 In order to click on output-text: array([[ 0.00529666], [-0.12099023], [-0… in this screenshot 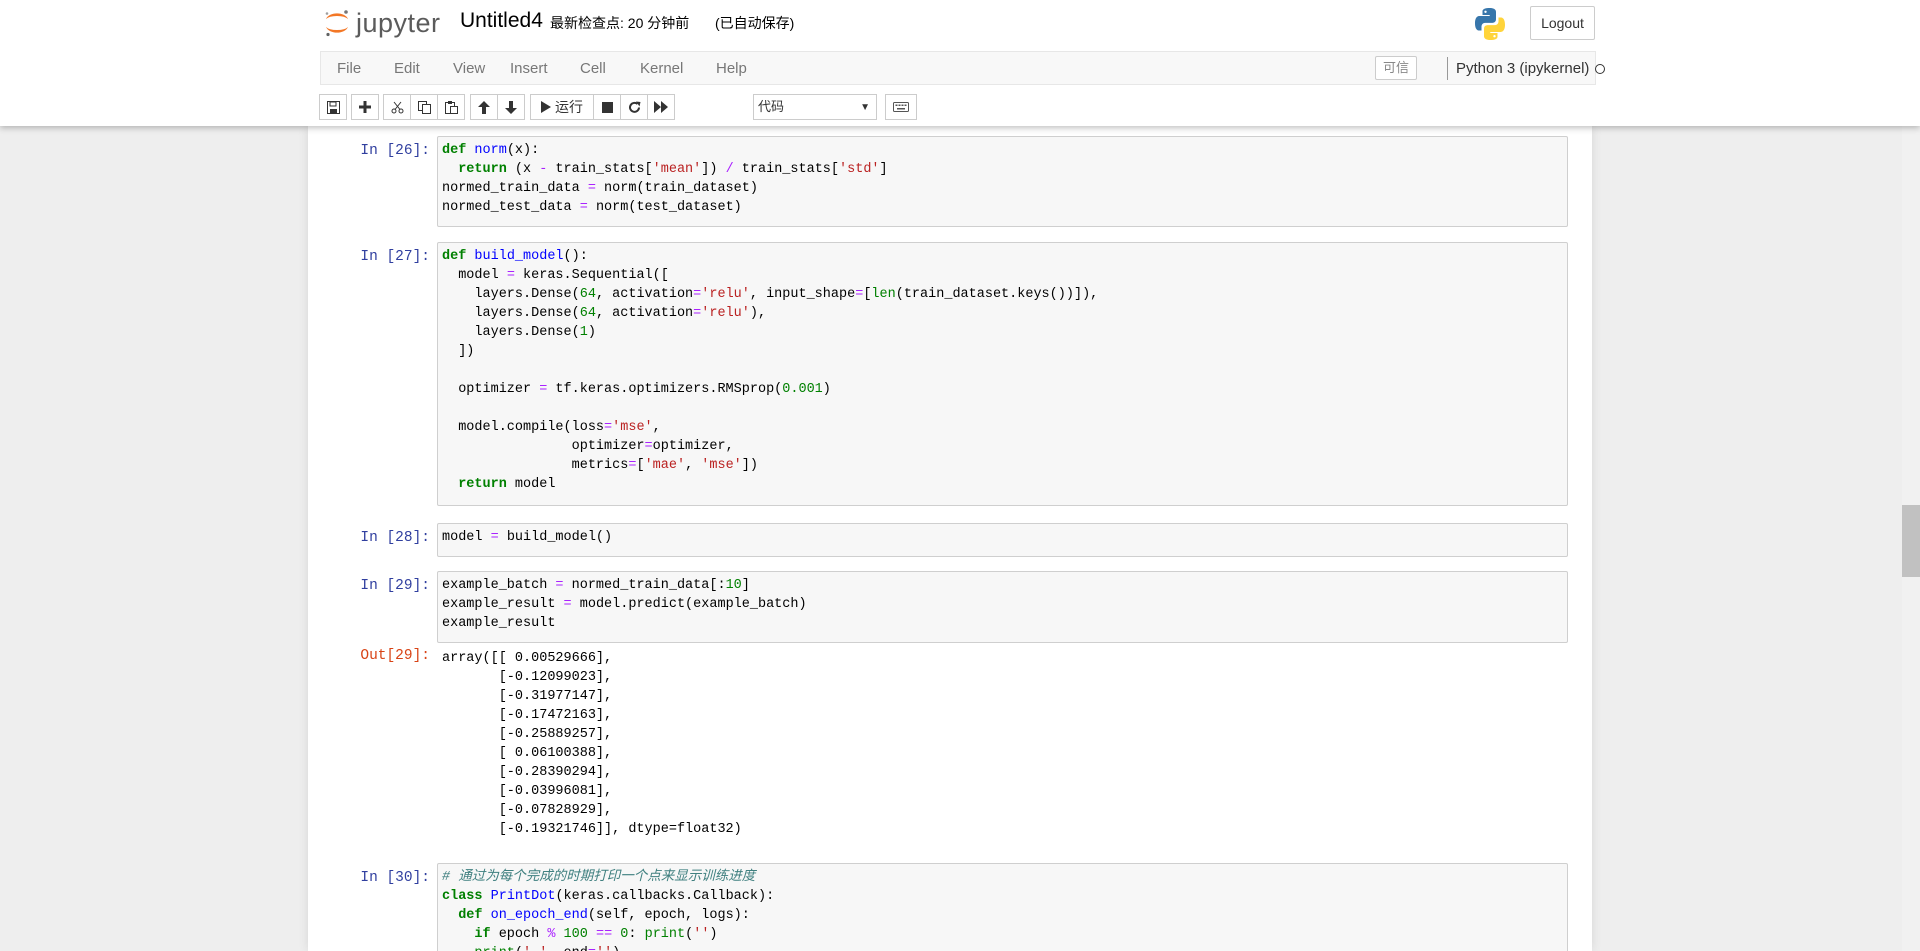, I will do `click(592, 744)`.